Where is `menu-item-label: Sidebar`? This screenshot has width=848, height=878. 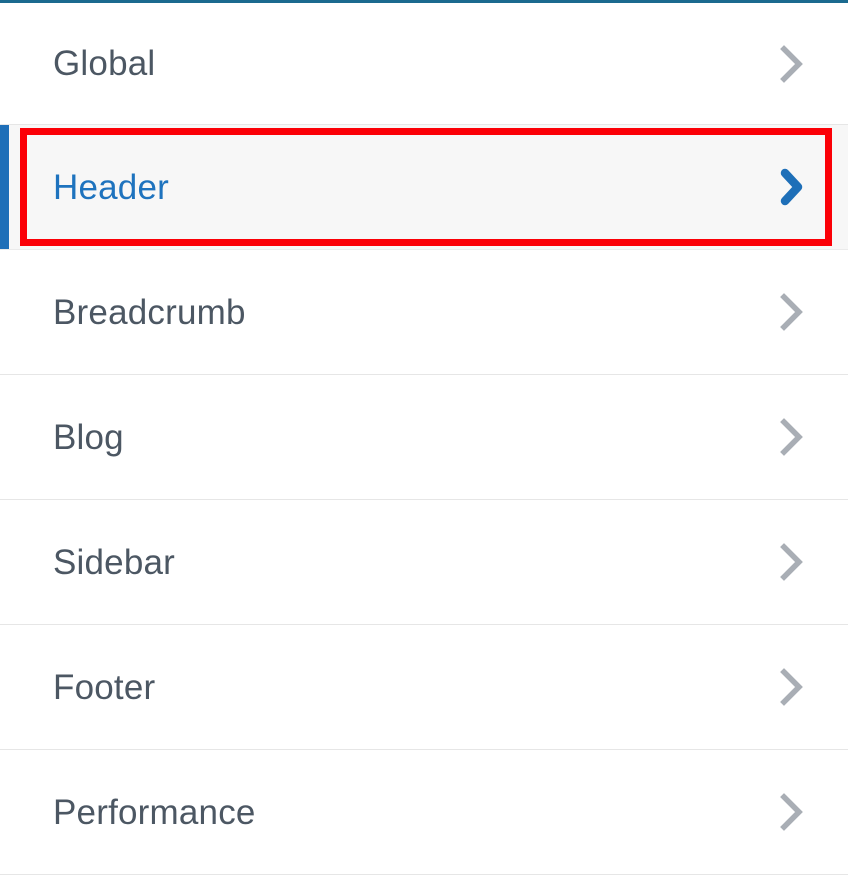 menu-item-label: Sidebar is located at coordinates (114, 562).